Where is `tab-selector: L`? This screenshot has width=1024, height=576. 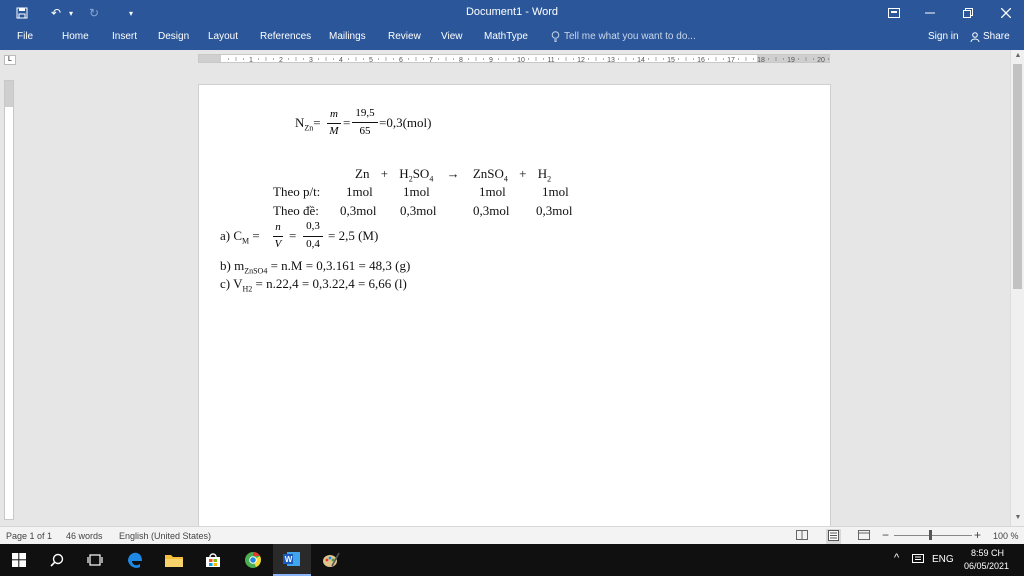
tab-selector: L is located at coordinates (10, 60).